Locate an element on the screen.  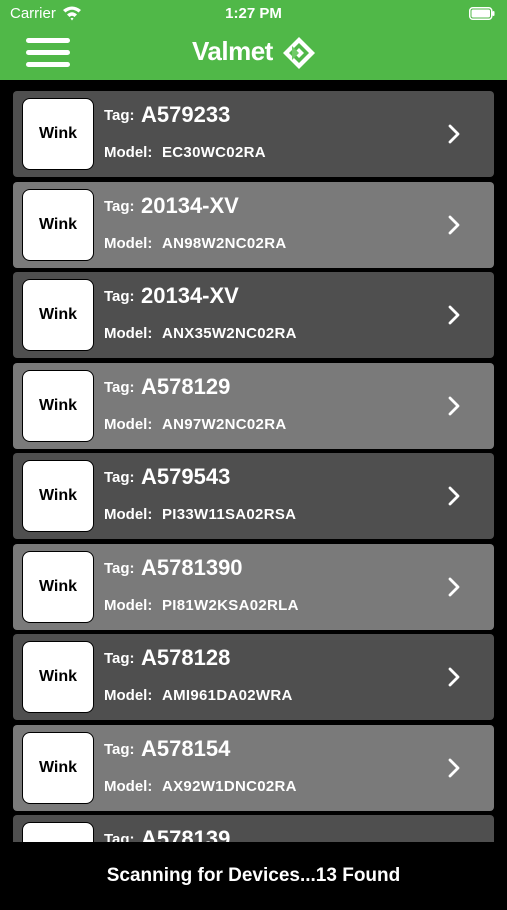
device-tag: A578154 is located at coordinates (186, 748).